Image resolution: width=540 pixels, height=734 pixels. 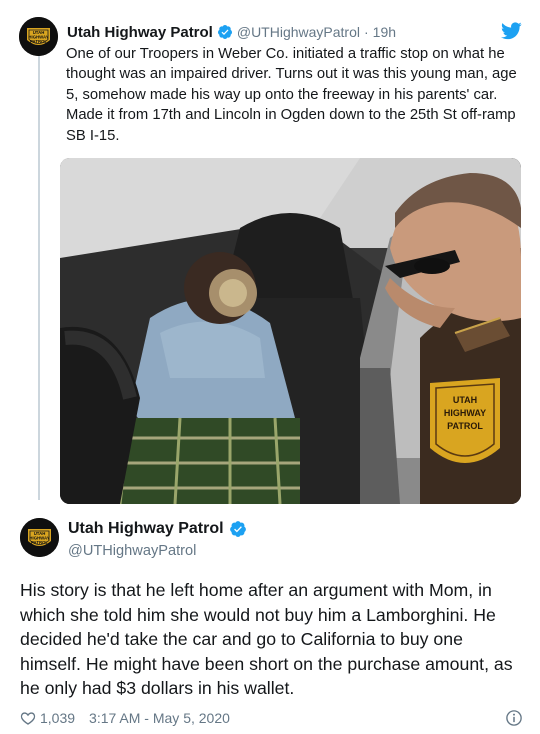 What do you see at coordinates (159, 718) in the screenshot?
I see `tweet-timestamp: 3:17 AM - May 5, 2020` at bounding box center [159, 718].